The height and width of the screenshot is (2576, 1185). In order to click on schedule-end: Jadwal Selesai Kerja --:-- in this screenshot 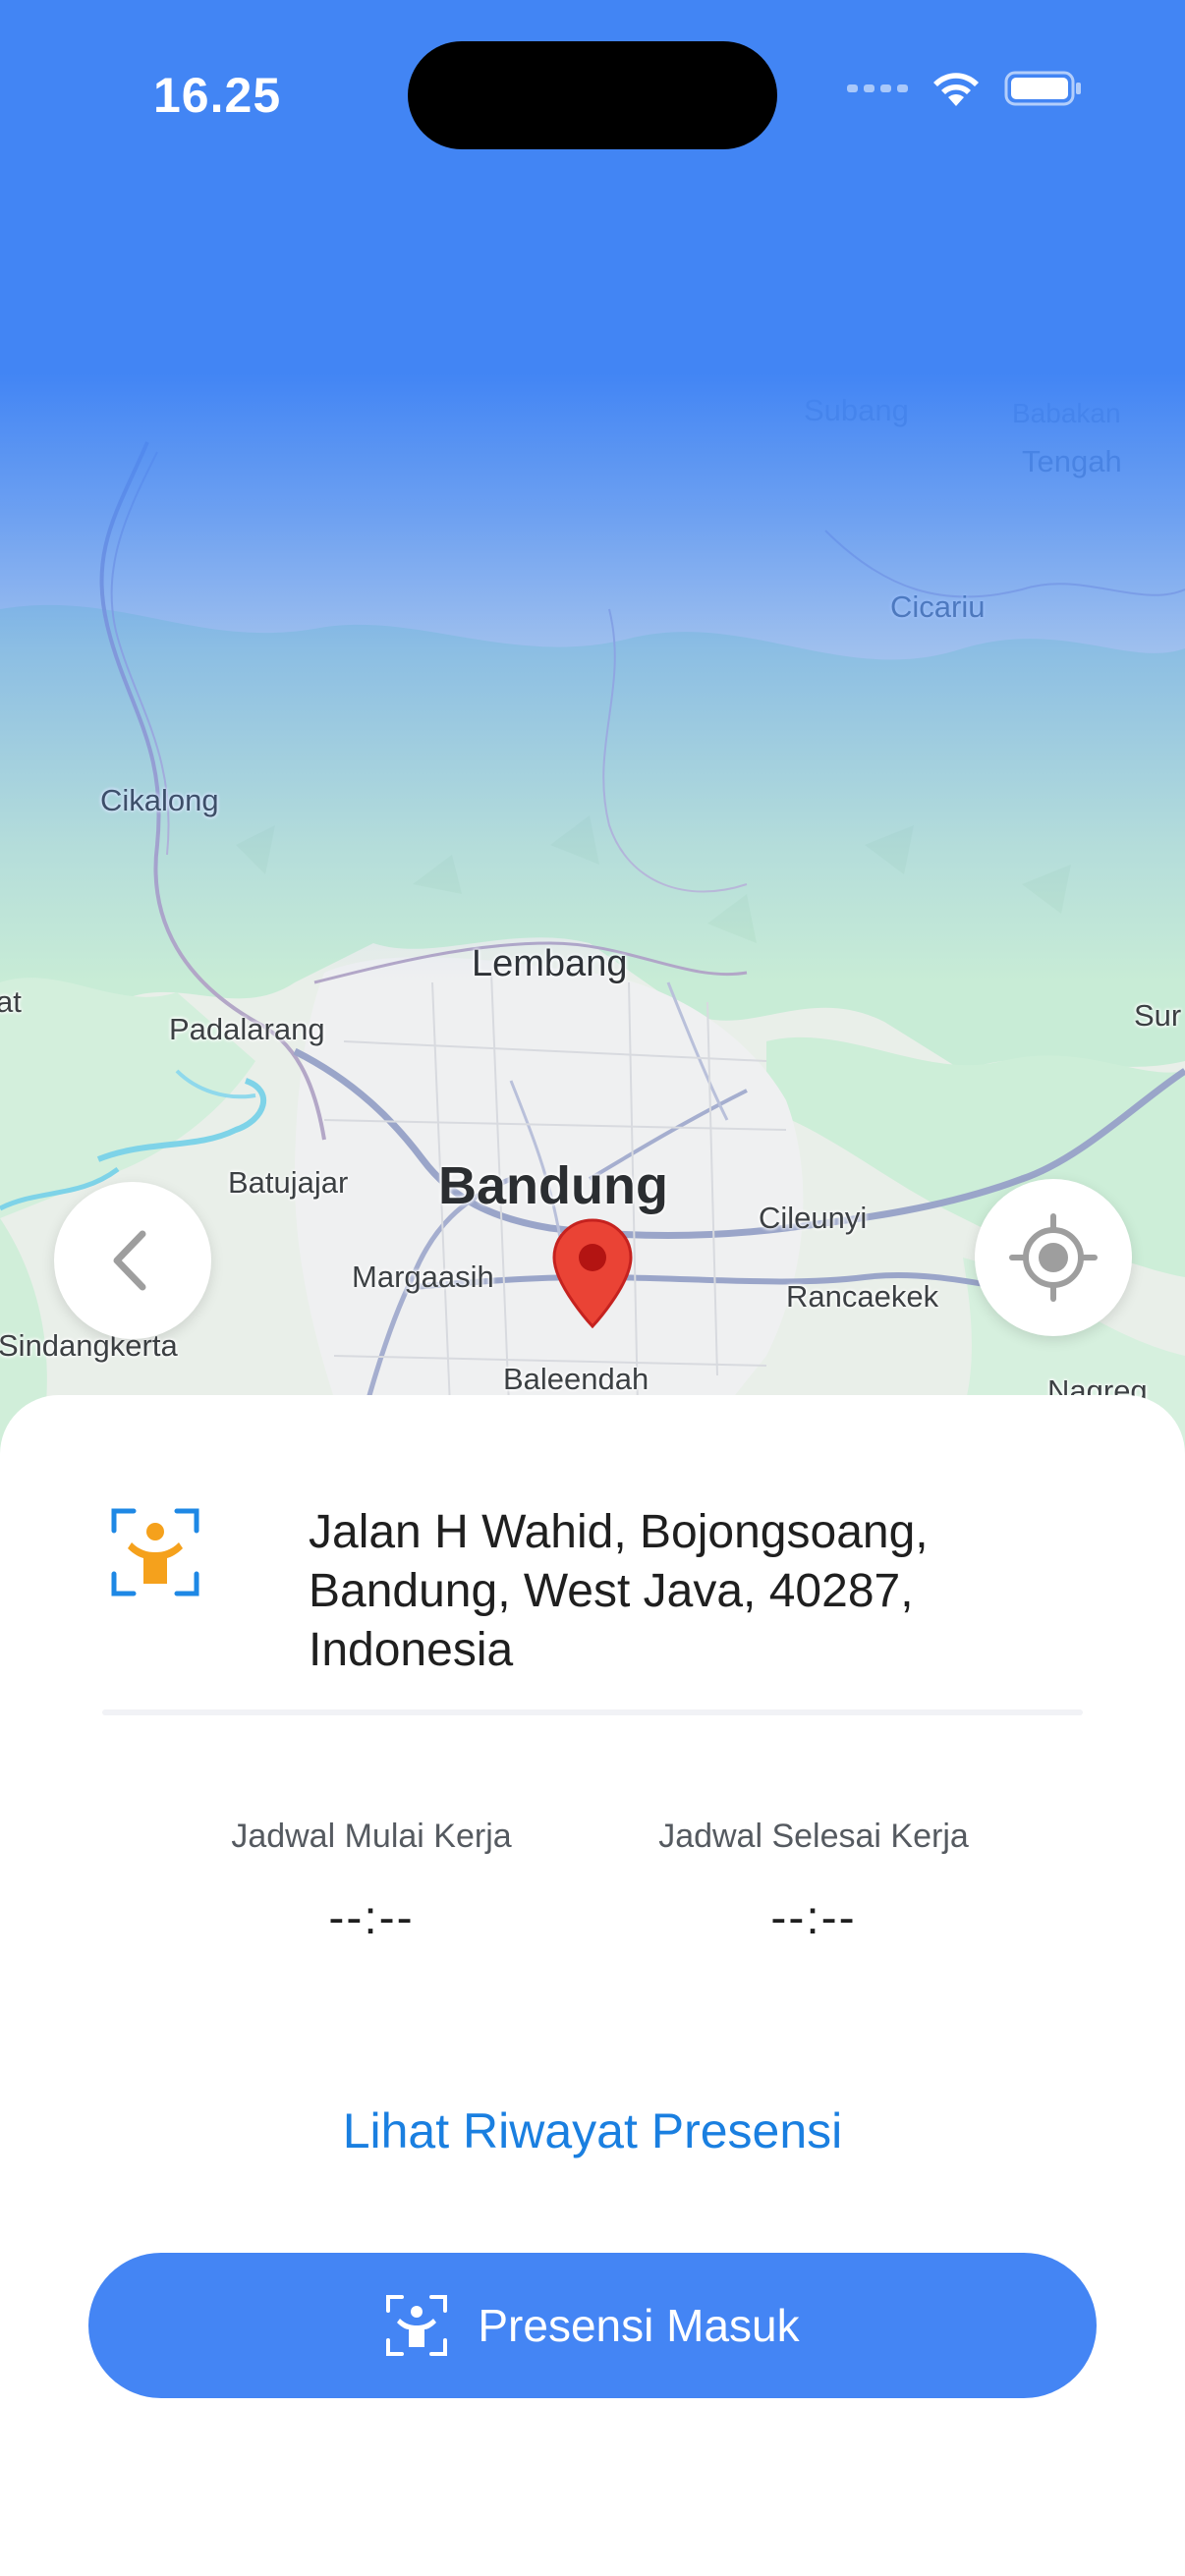, I will do `click(814, 1881)`.